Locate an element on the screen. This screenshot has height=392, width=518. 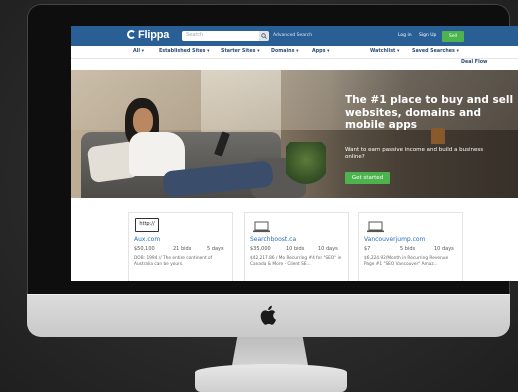
flippa-logo: Flippa is located at coordinates (148, 35).